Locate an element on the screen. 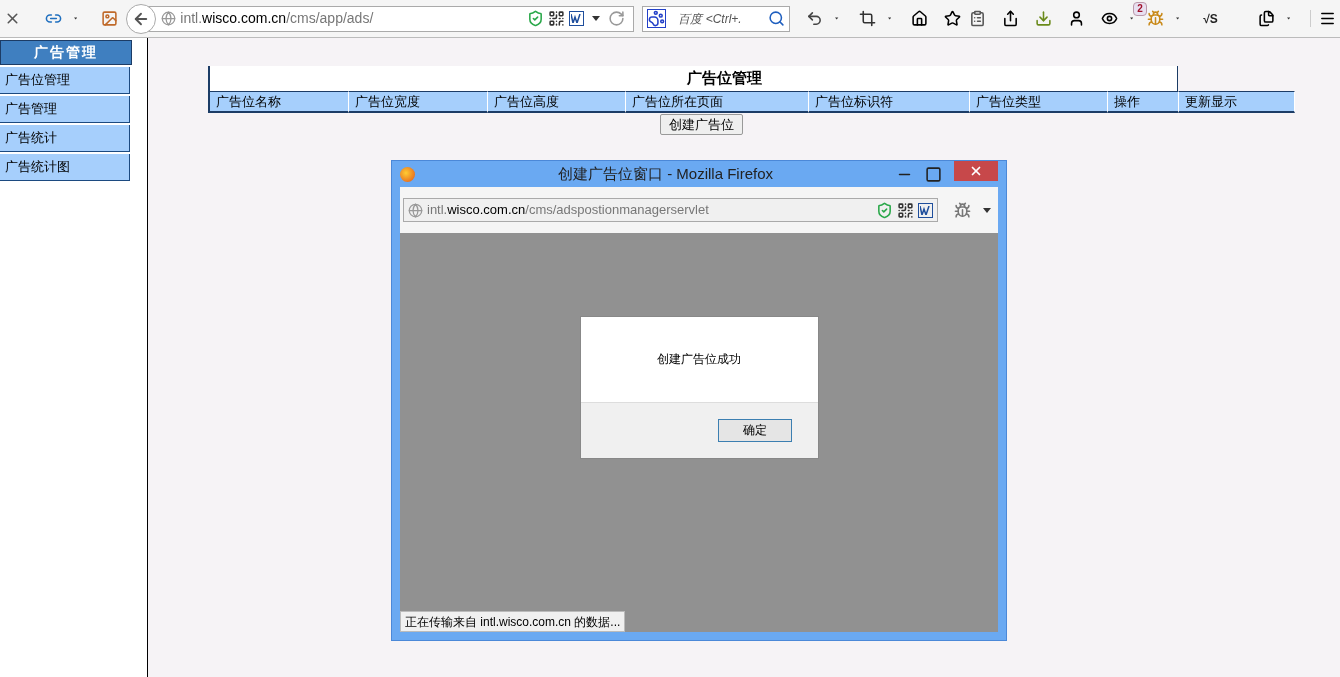 Image resolution: width=1340 pixels, height=677 pixels. column-header: 操作 is located at coordinates (1143, 102).